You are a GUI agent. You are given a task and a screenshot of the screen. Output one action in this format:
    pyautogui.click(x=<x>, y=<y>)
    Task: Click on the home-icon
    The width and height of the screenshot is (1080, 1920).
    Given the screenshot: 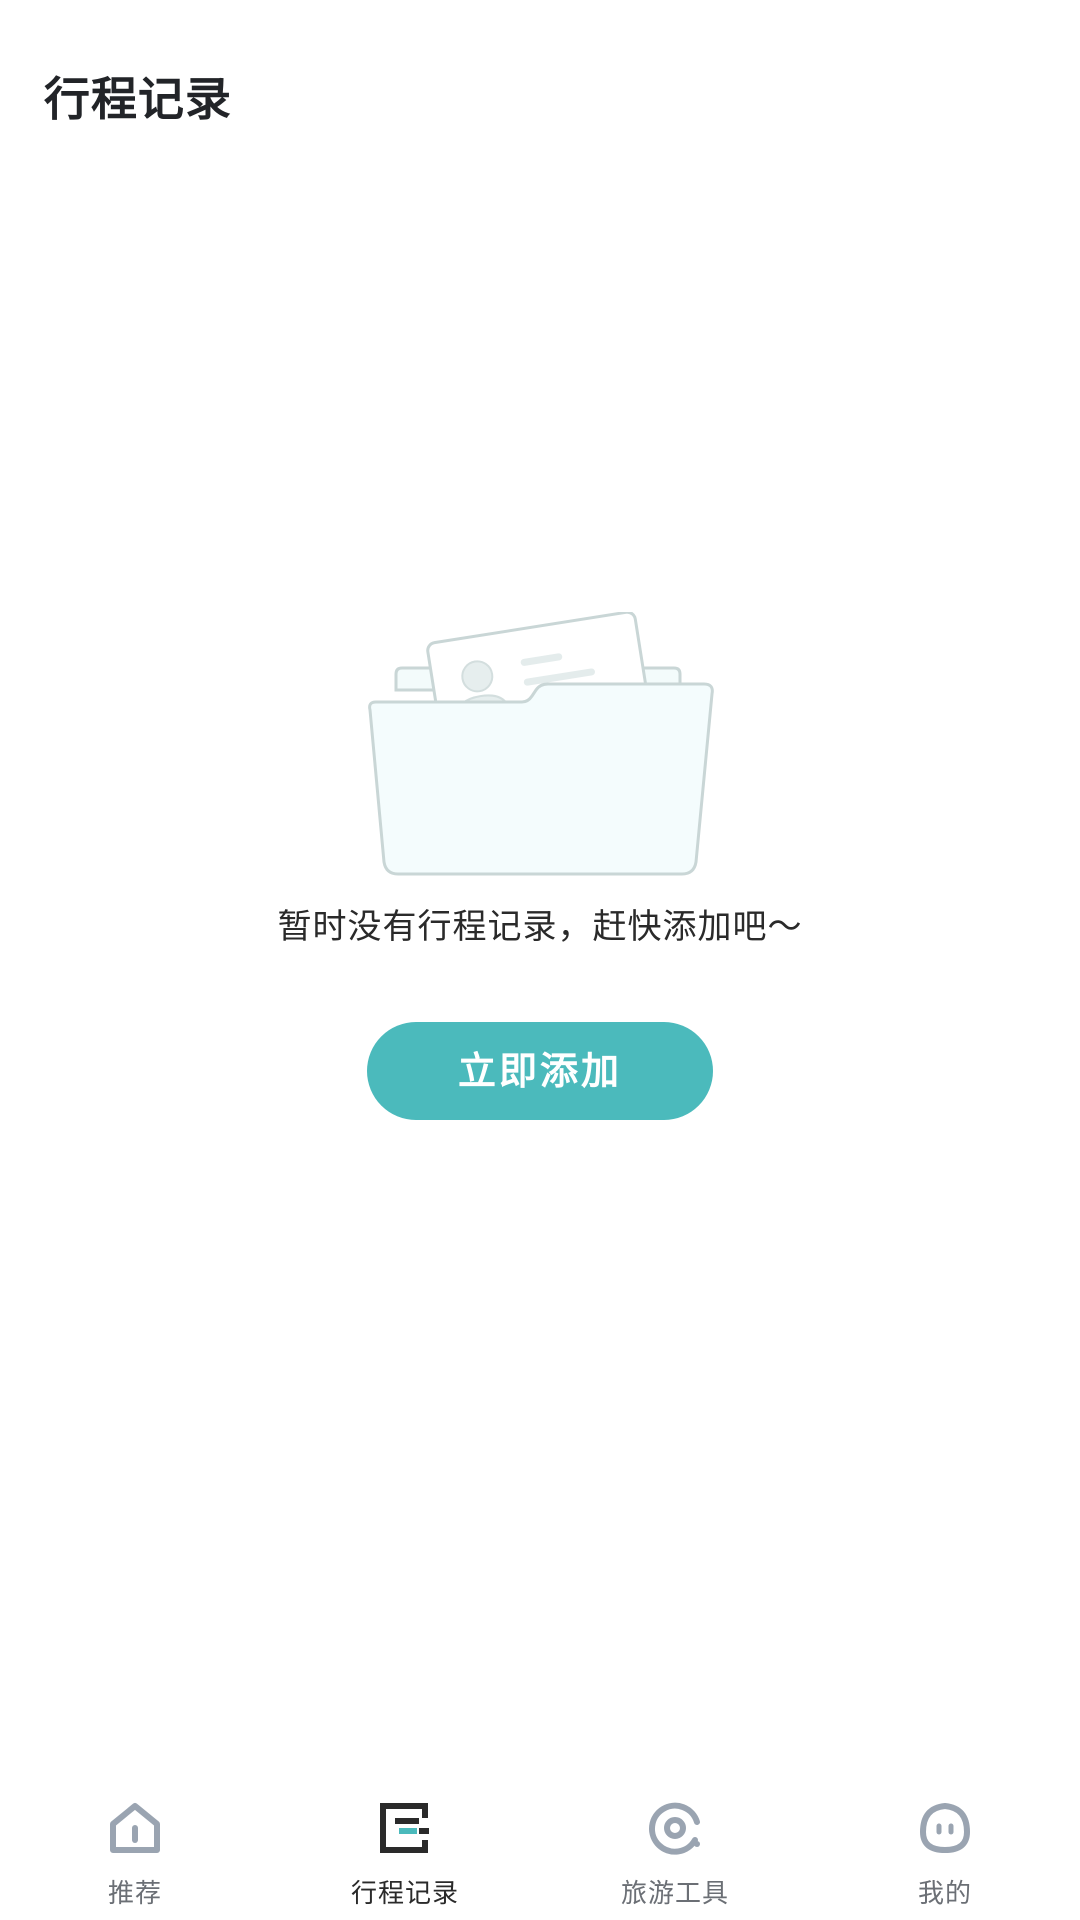 What is the action you would take?
    pyautogui.click(x=135, y=1828)
    